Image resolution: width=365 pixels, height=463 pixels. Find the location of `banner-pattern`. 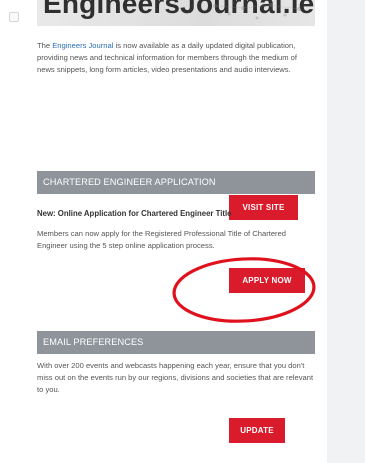

banner-pattern is located at coordinates (257, 11).